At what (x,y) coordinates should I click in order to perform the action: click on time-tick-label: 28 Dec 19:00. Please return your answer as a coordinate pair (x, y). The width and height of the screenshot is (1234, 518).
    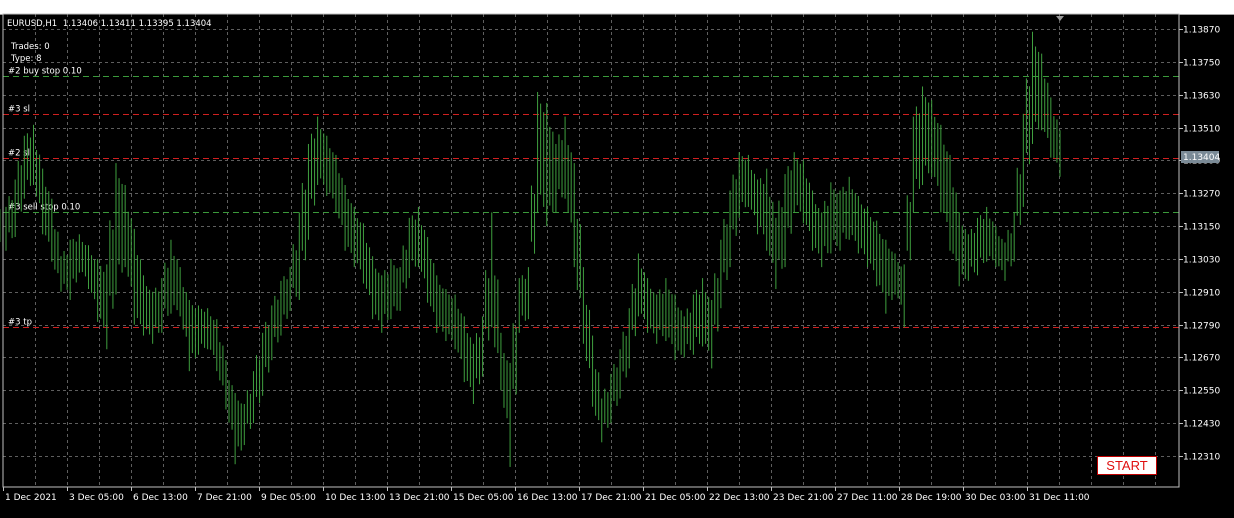
    Looking at the image, I should click on (931, 498).